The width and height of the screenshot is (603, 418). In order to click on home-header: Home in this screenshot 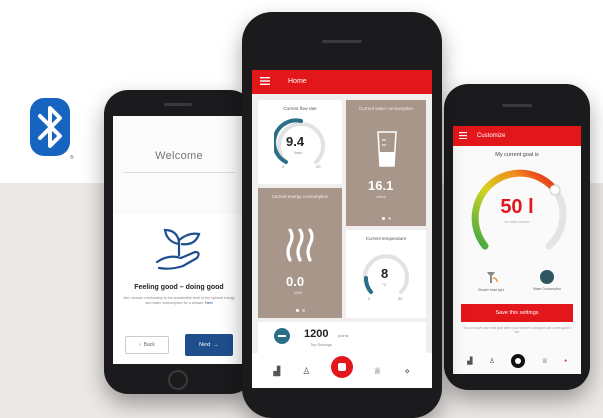, I will do `click(342, 82)`.